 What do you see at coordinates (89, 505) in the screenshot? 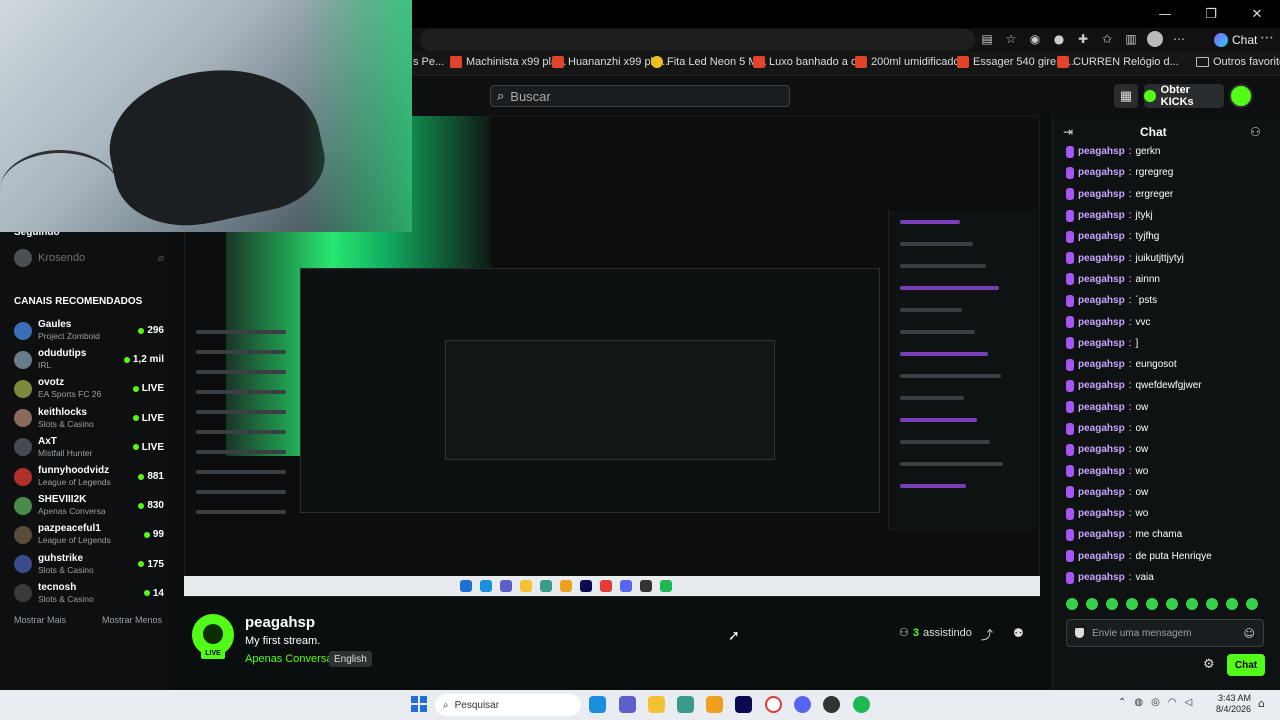
I see `sidebar-channel-item: SHEVIII2K Apenas Conversa 830` at bounding box center [89, 505].